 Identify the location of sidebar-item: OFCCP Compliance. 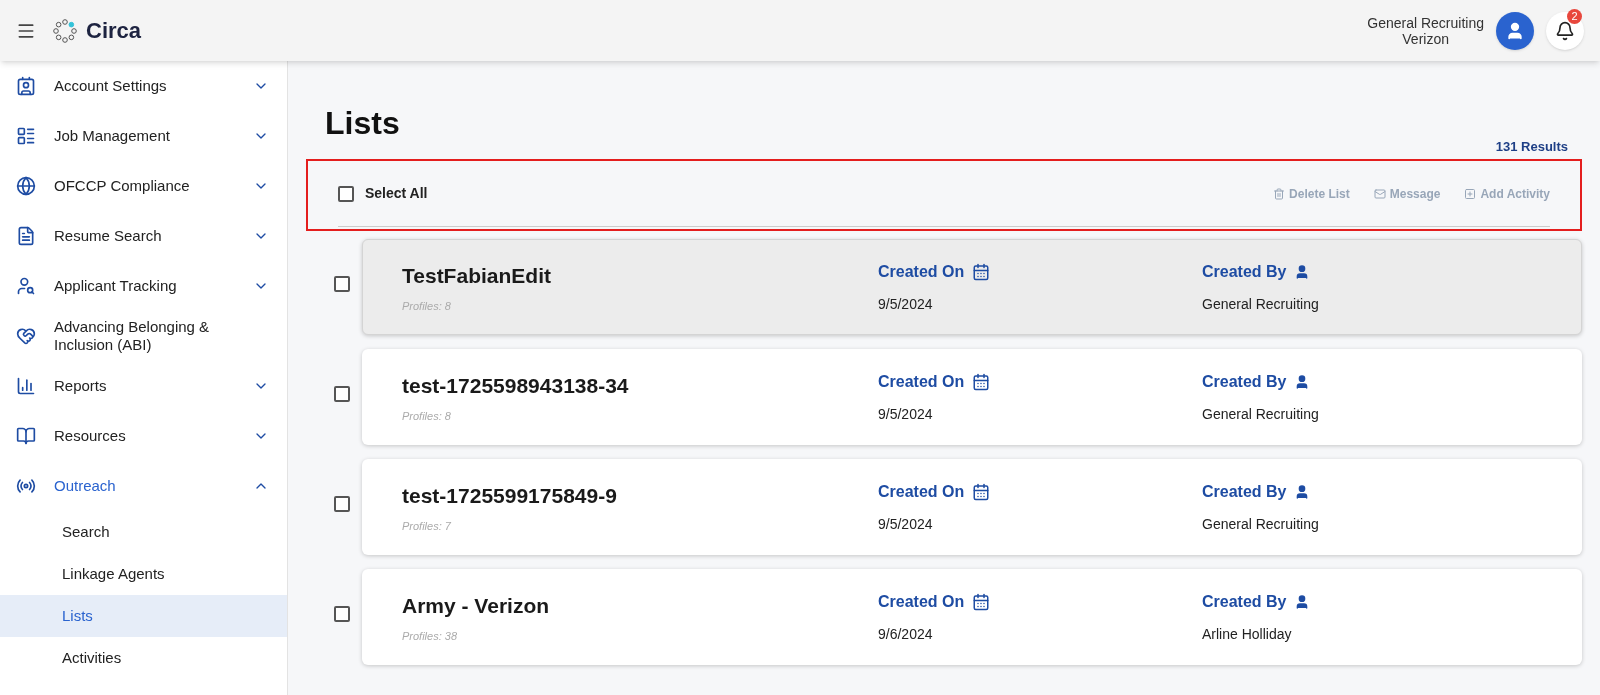
(143, 186).